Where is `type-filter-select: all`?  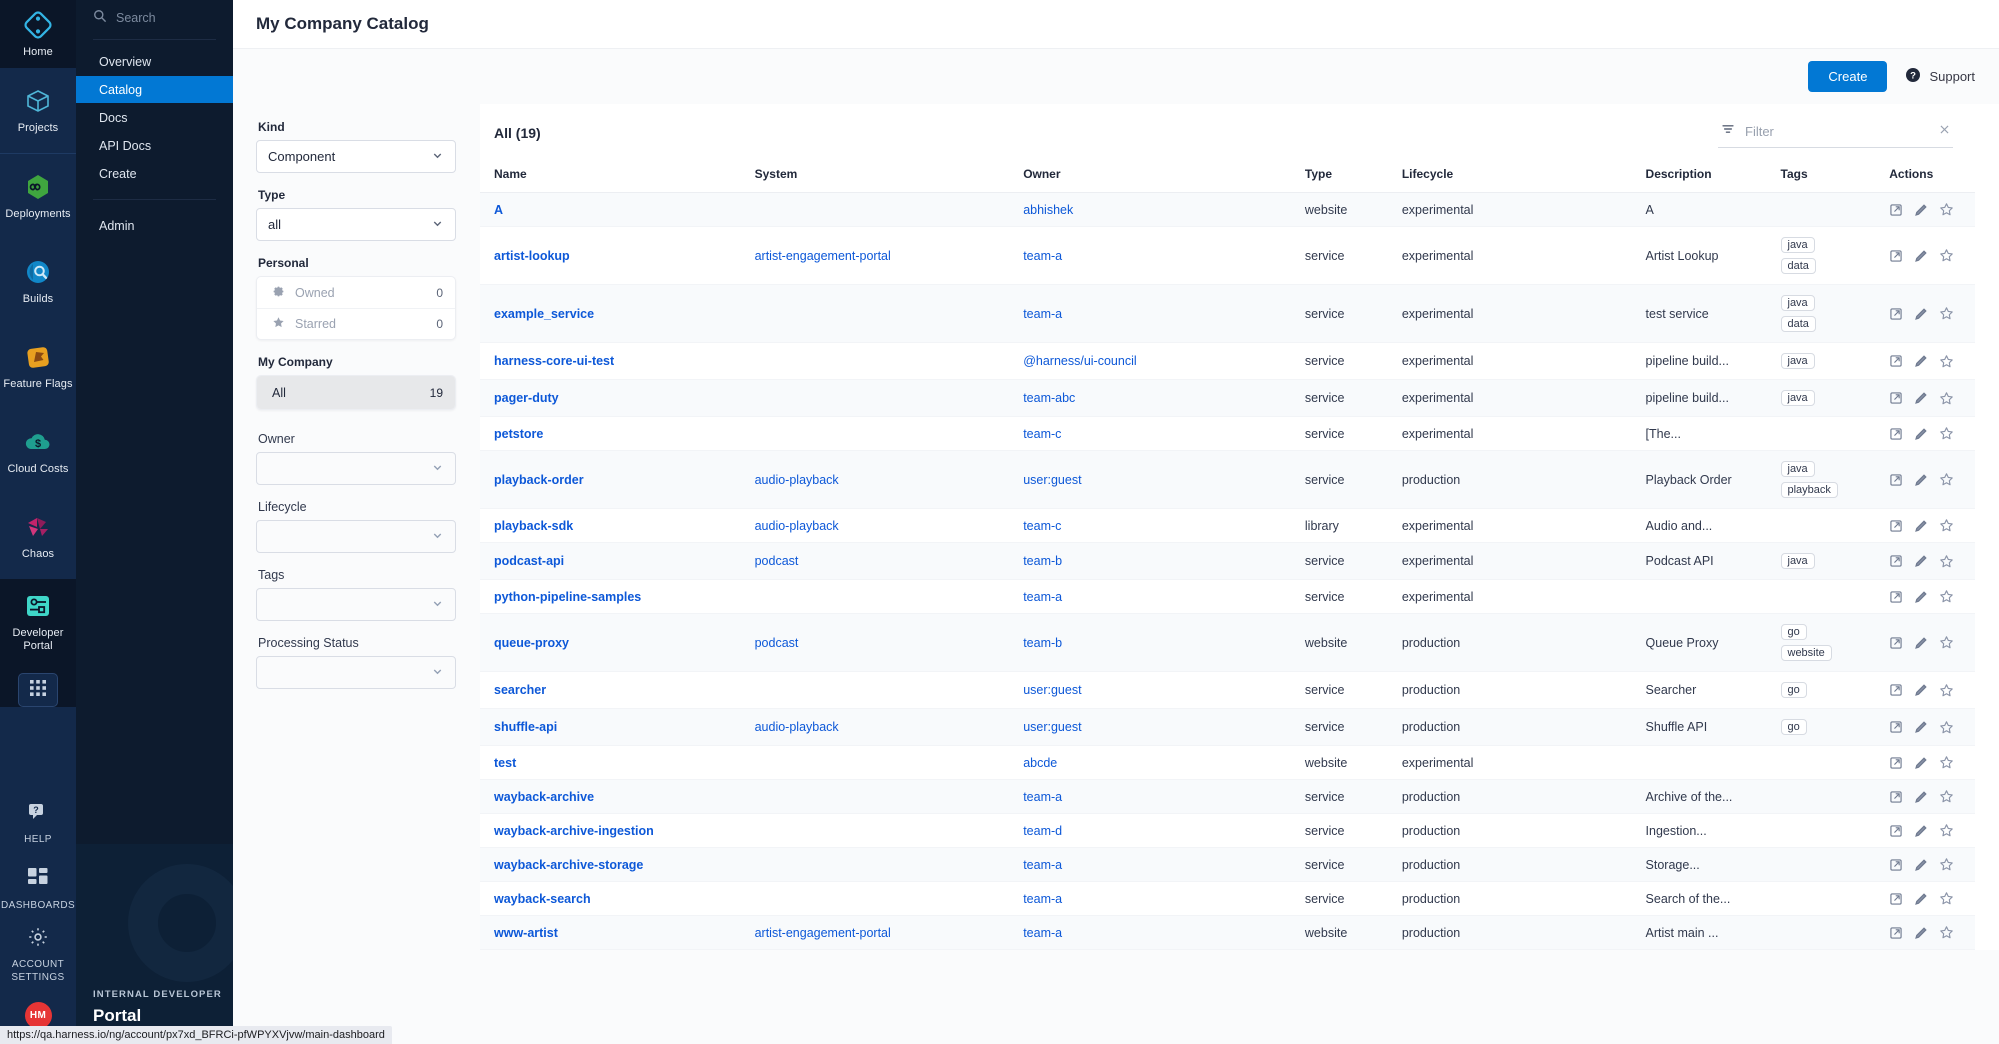
type-filter-select: all is located at coordinates (356, 224).